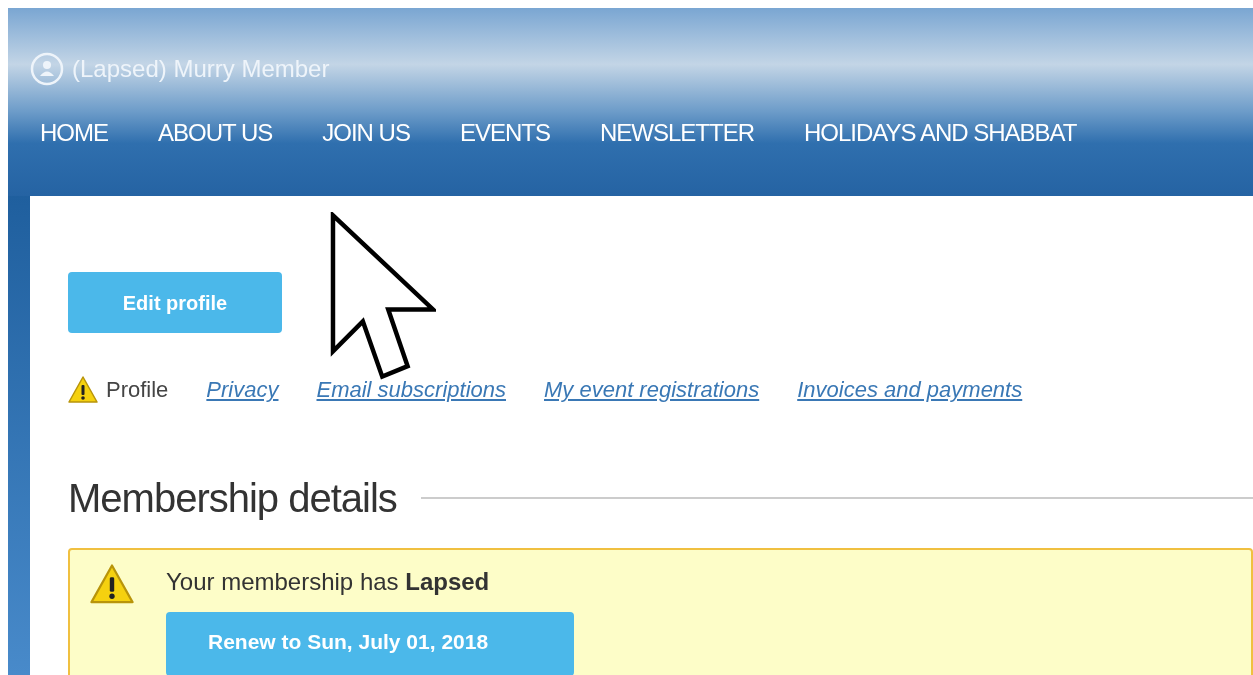 This screenshot has width=1253, height=675. I want to click on nav-link: HOLIDAYS AND SHABBAT, so click(940, 133).